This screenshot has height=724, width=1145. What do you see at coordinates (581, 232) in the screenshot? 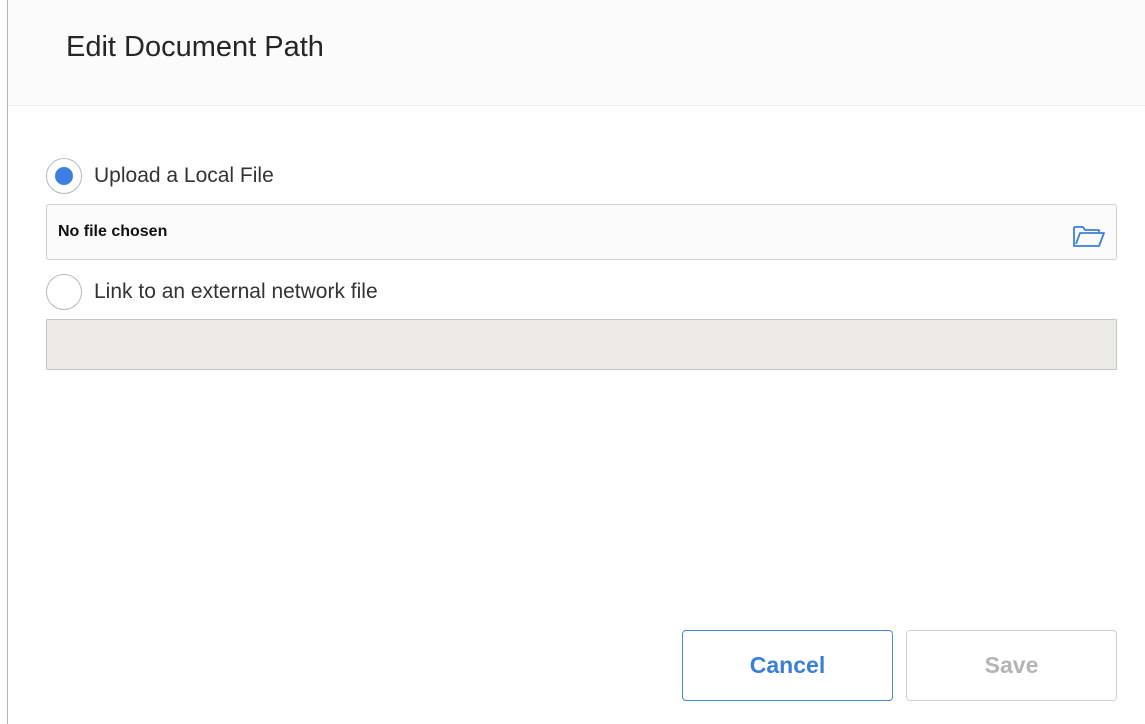
I see `file-chooser: No file chosen` at bounding box center [581, 232].